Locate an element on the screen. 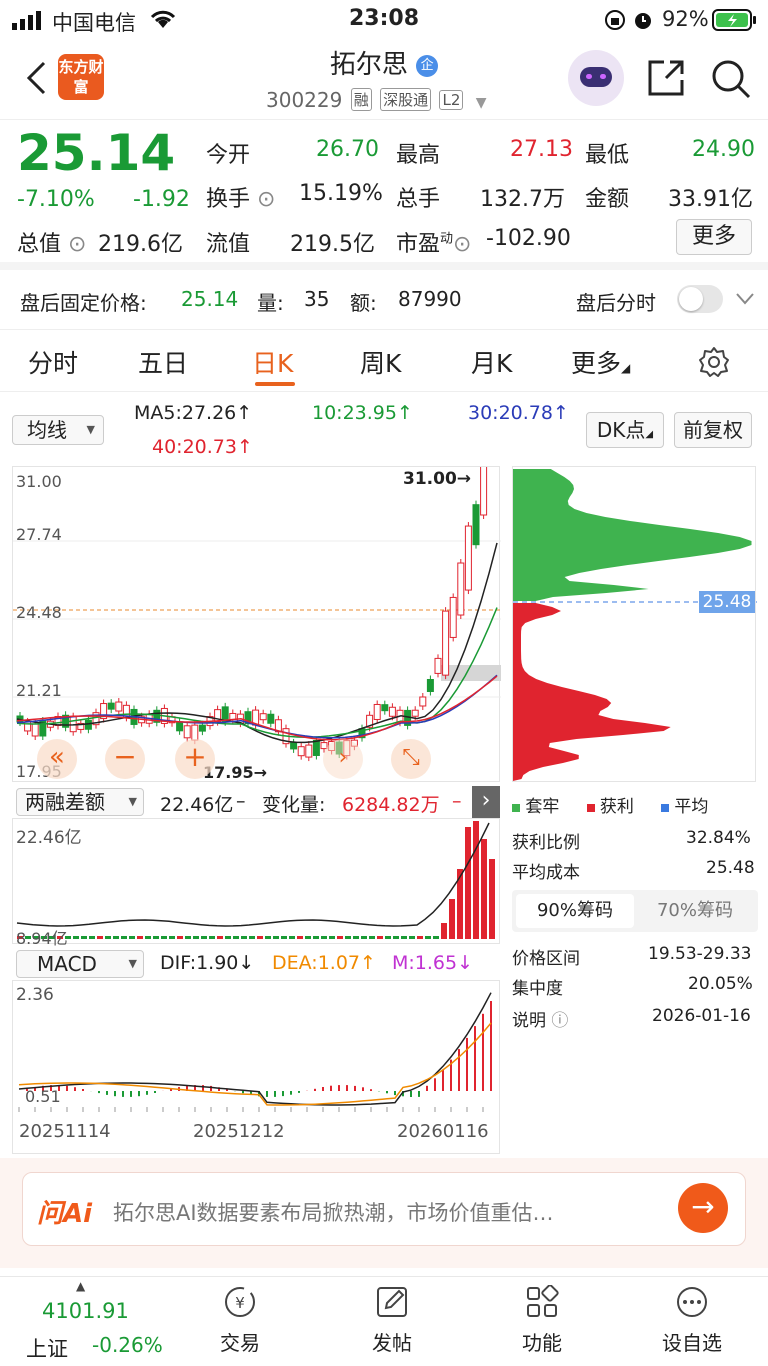  concentration-label: 集中度 is located at coordinates (537, 989).